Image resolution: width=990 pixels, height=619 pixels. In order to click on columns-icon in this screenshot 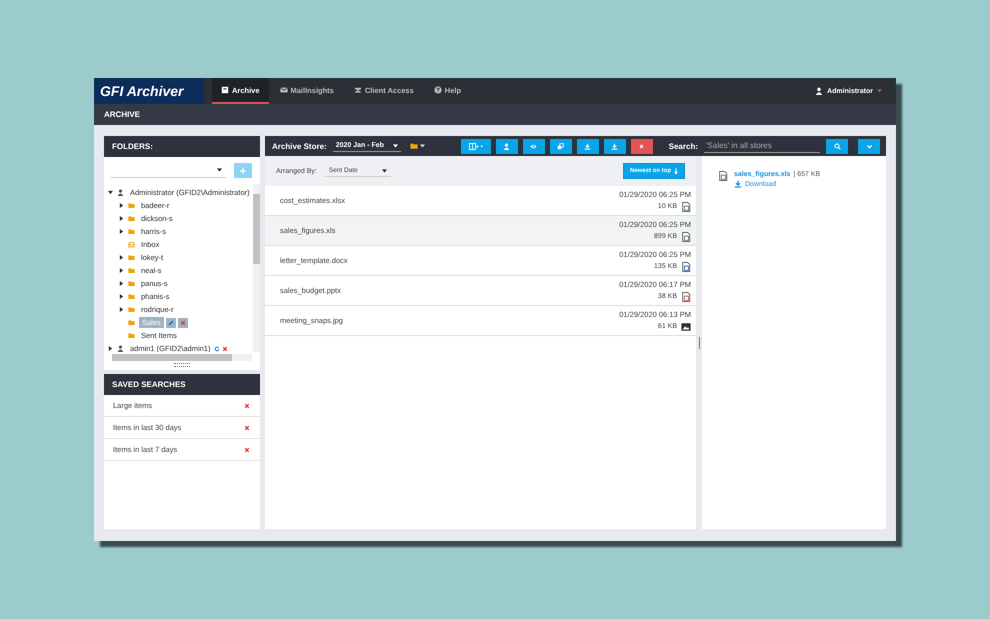, I will do `click(475, 146)`.